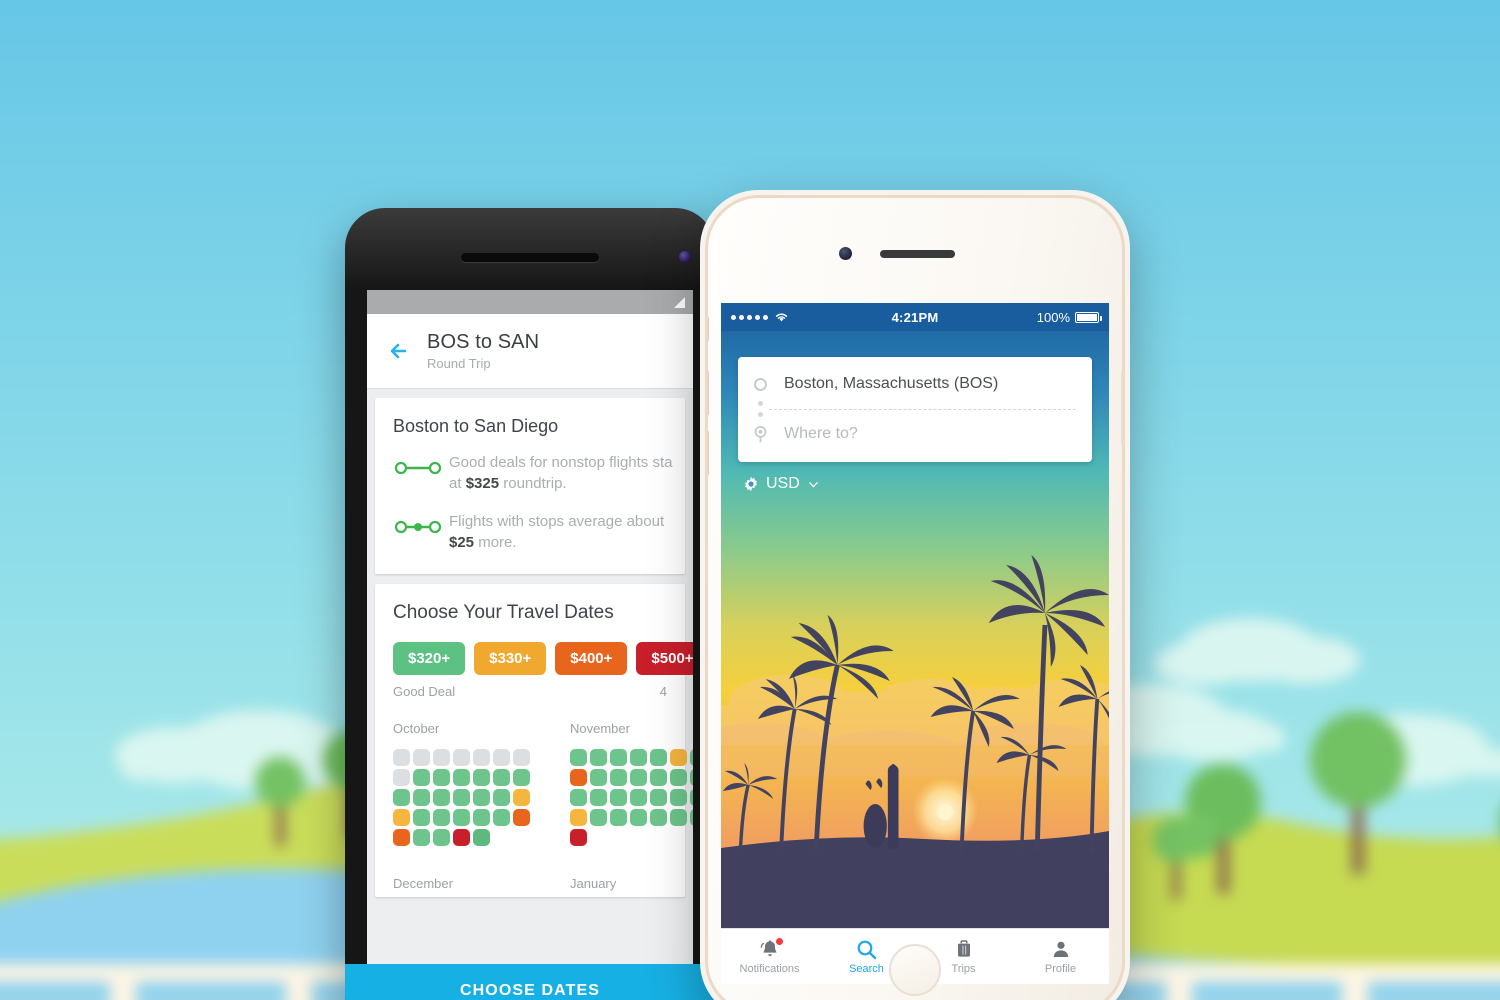  I want to click on currency-selector: USD, so click(781, 484).